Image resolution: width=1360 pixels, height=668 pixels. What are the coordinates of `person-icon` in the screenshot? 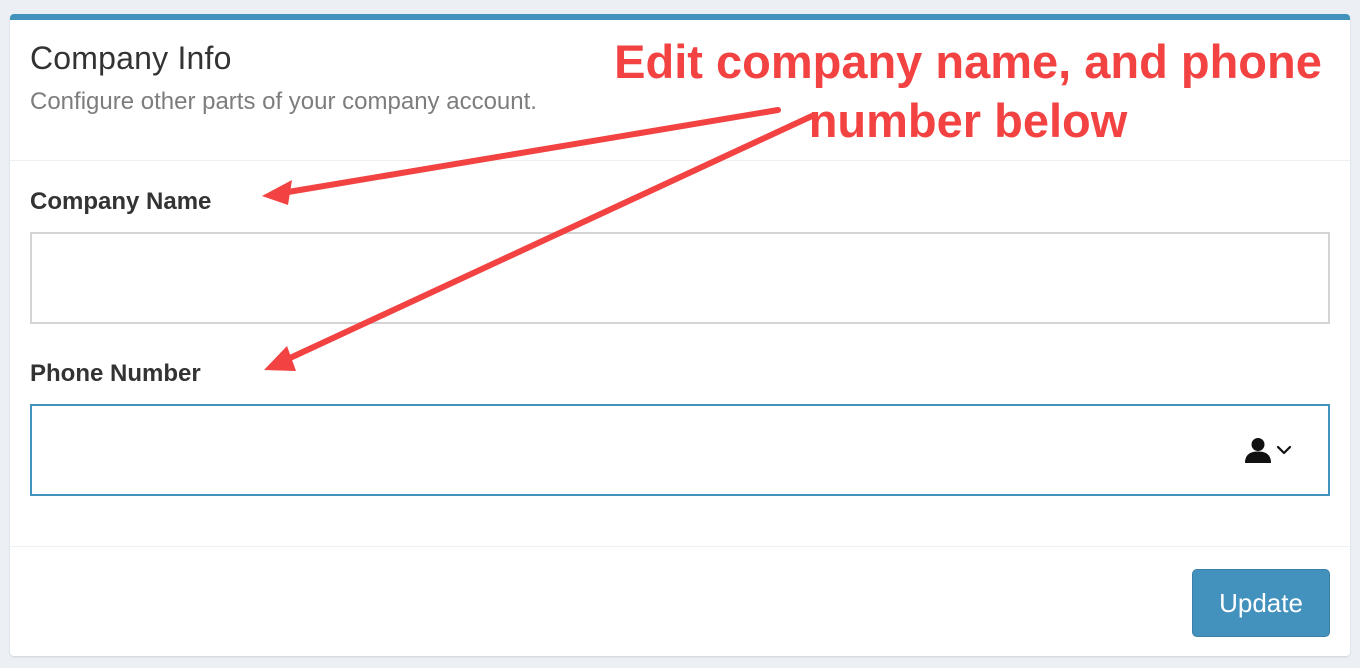 It's located at (1258, 452).